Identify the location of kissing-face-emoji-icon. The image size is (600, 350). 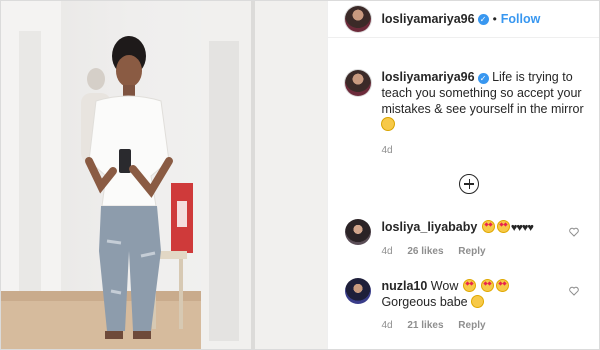
(478, 301).